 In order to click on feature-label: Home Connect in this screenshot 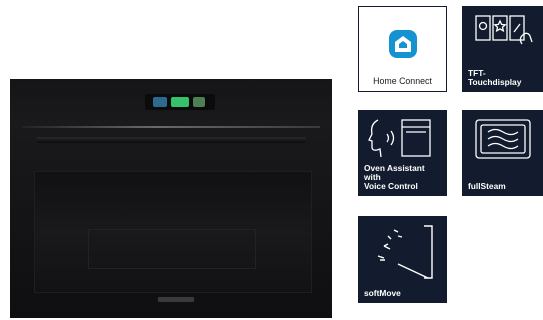, I will do `click(402, 81)`.